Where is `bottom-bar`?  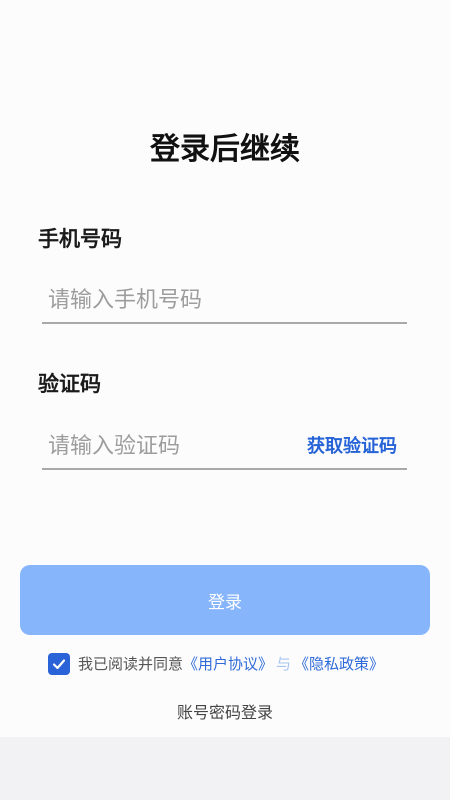
bottom-bar is located at coordinates (225, 768).